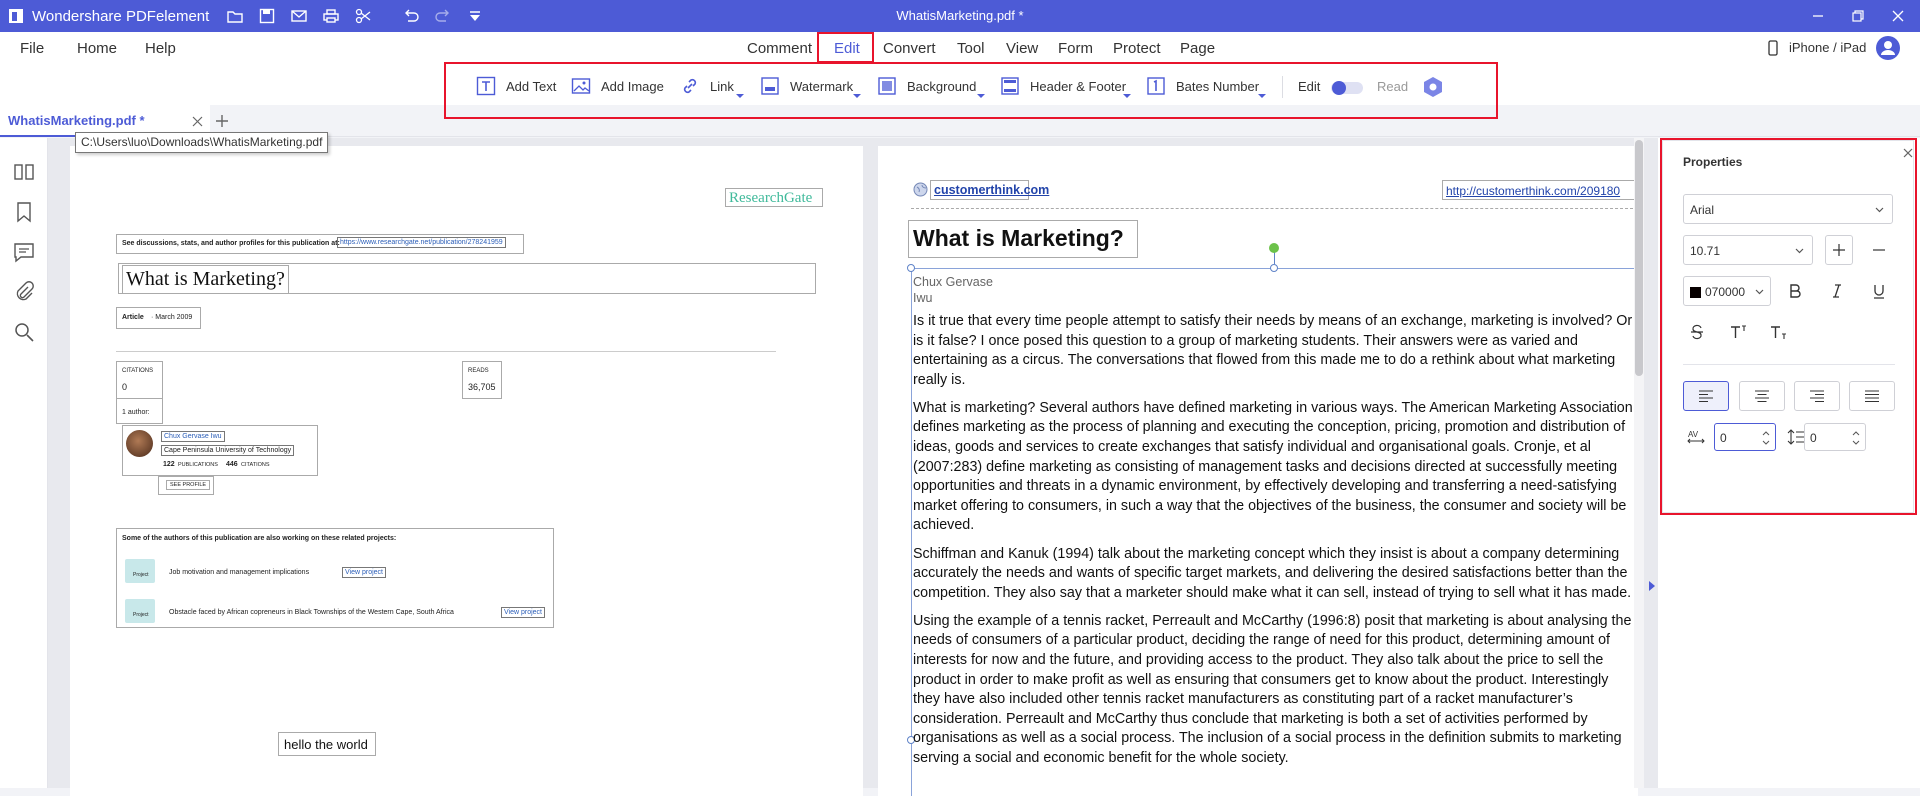  I want to click on font-size-select: 10.71, so click(1748, 250).